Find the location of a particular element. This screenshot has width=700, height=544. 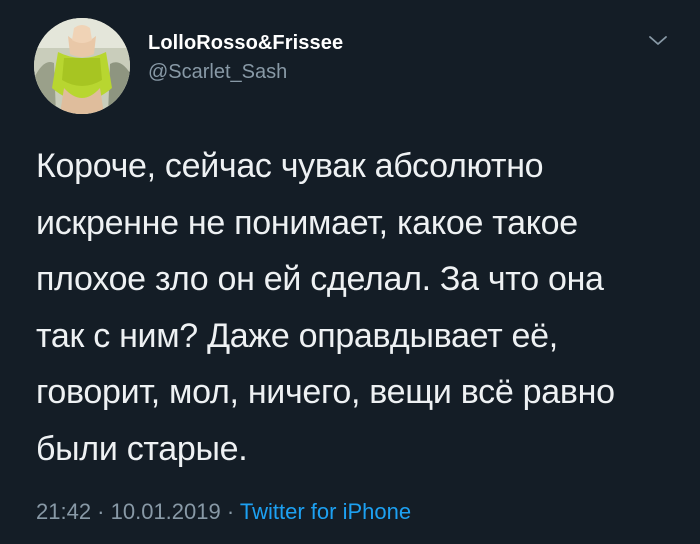

display-name: LolloRosso&Frissee is located at coordinates (245, 43).